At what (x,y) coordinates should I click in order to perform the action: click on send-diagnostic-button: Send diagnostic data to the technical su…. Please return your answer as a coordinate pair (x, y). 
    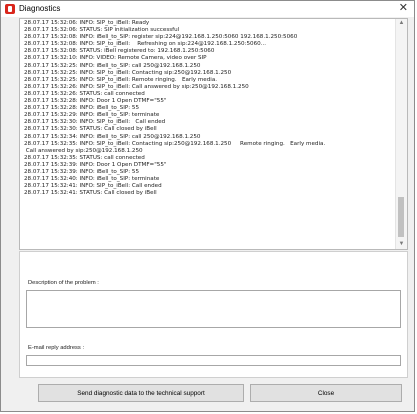
    Looking at the image, I should click on (141, 393).